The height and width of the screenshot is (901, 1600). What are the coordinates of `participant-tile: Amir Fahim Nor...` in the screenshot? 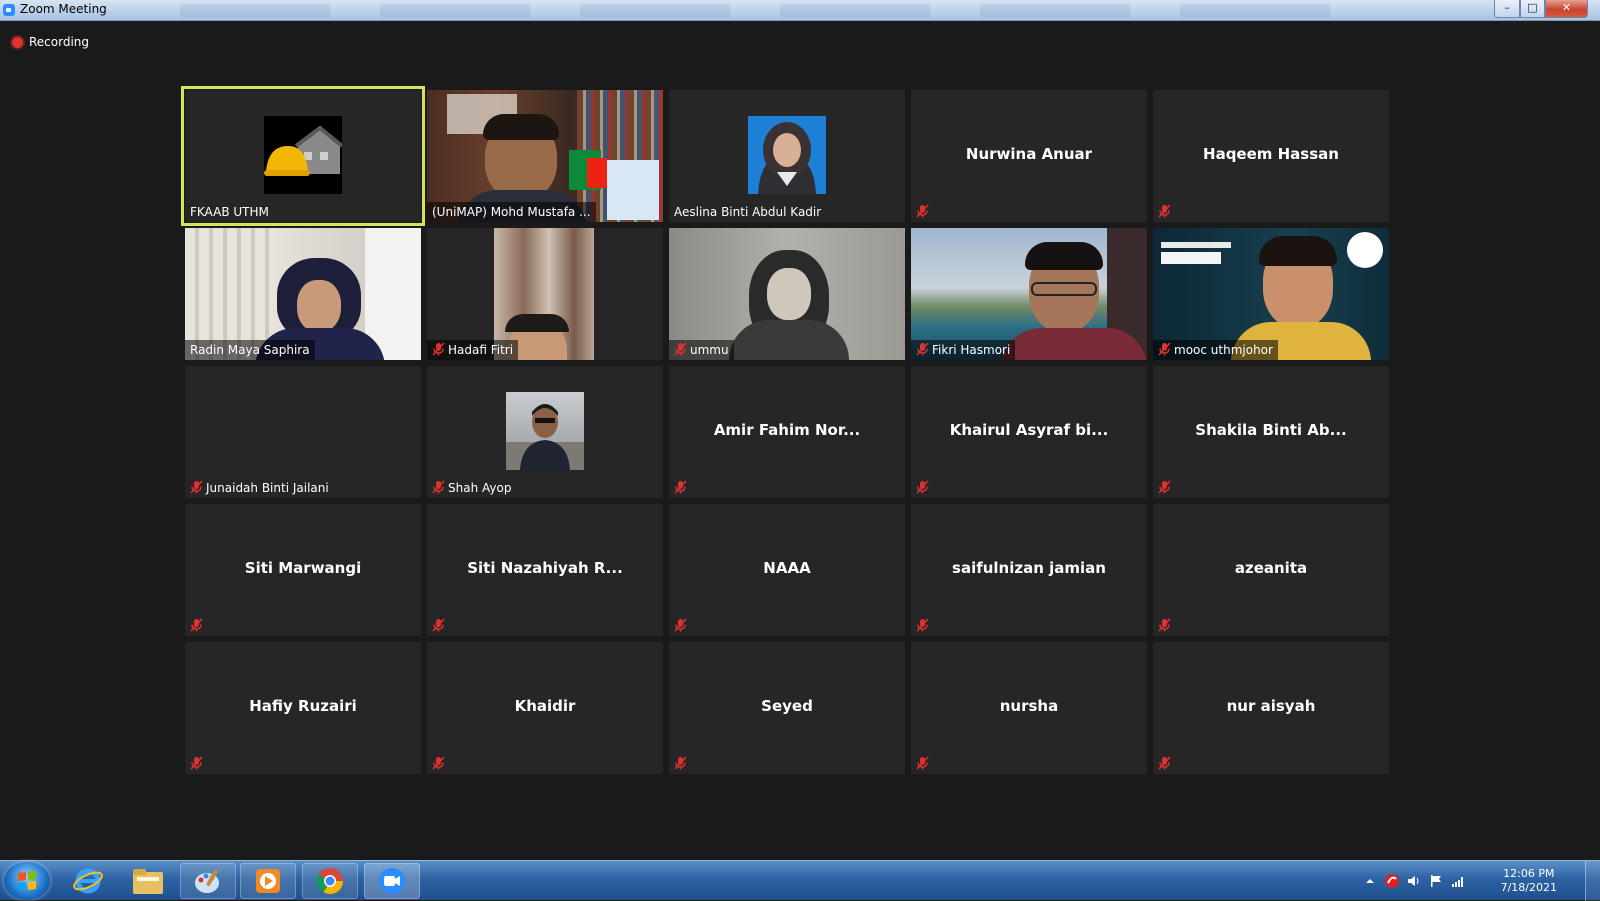 It's located at (787, 432).